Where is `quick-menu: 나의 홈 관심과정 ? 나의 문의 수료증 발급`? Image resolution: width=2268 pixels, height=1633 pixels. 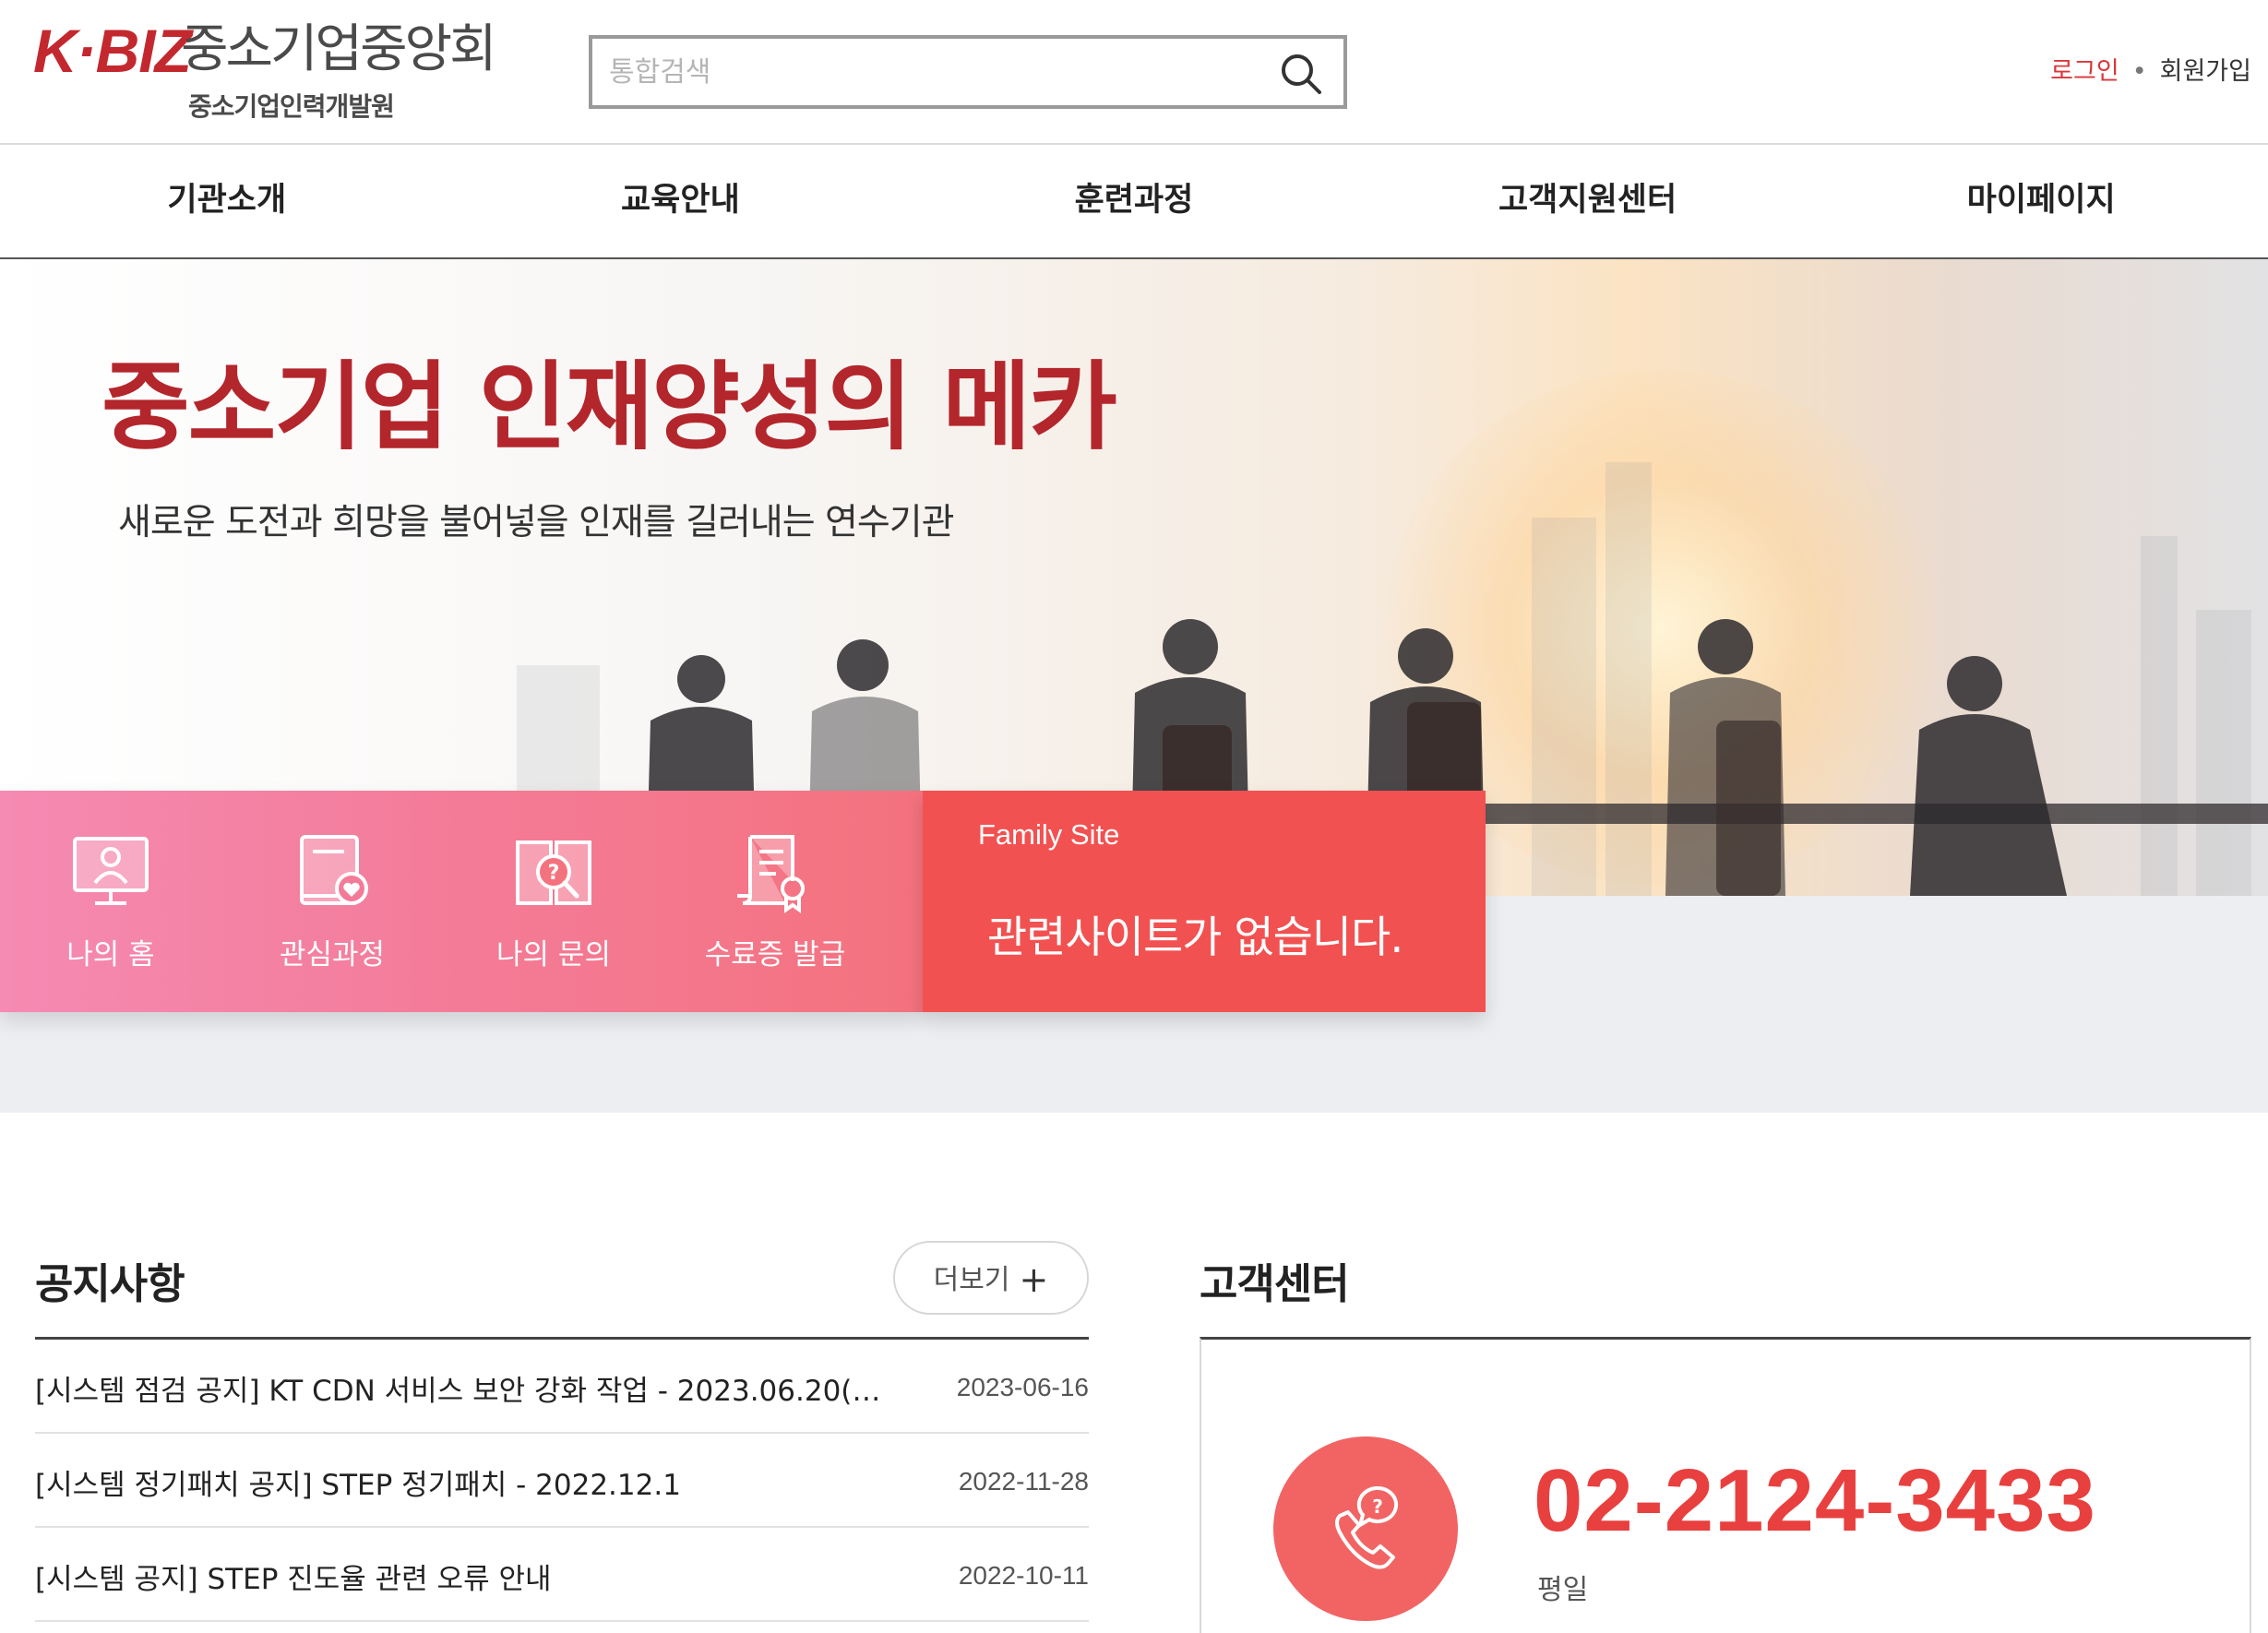
quick-menu: 나의 홈 관심과정 ? 나의 문의 수료증 발급 is located at coordinates (461, 901).